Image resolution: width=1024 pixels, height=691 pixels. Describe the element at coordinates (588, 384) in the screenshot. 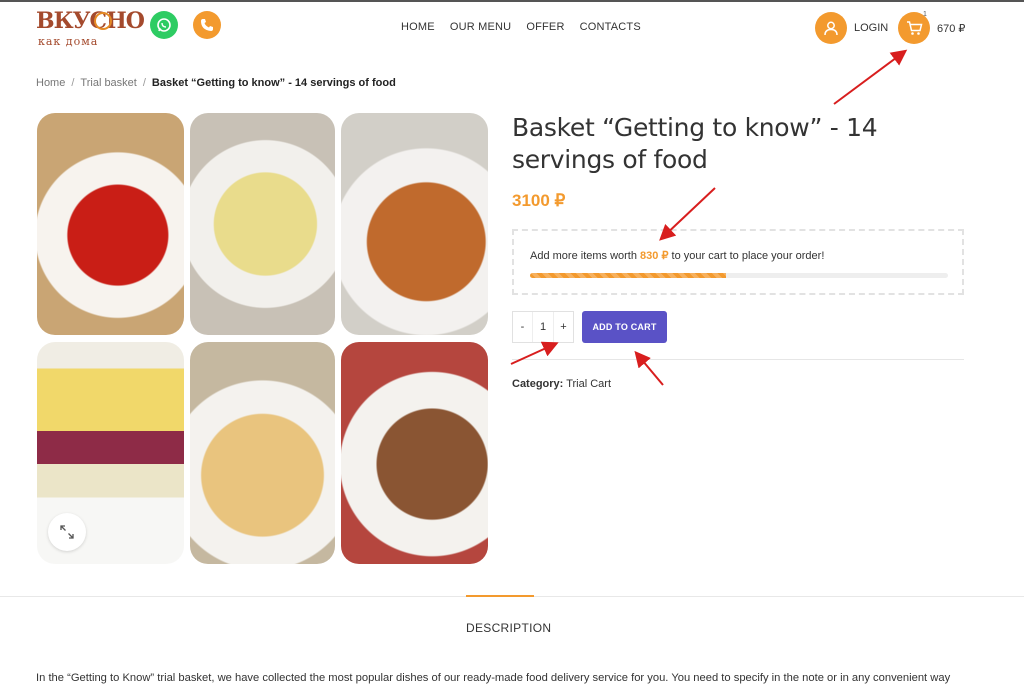

I see `category-link: Trial Cart` at that location.